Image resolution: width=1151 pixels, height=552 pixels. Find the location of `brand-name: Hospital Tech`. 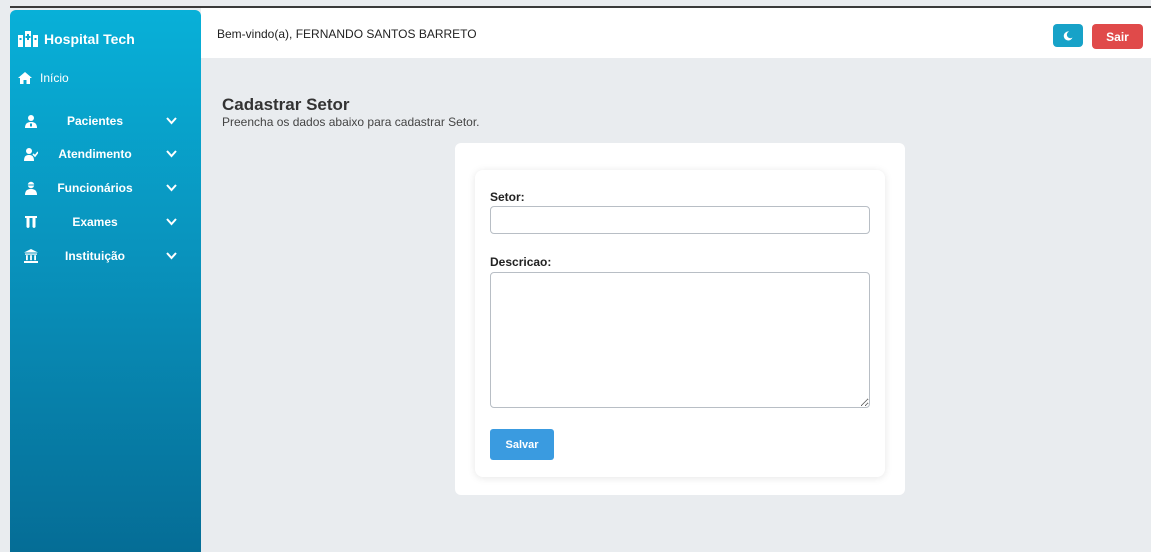

brand-name: Hospital Tech is located at coordinates (89, 39).